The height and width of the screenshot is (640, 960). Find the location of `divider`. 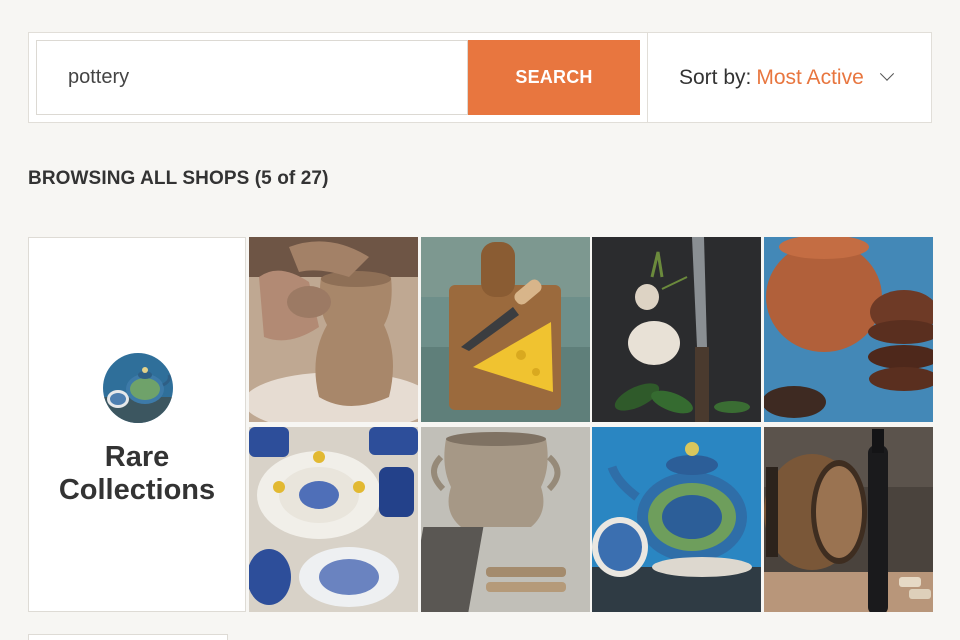

divider is located at coordinates (647, 77).